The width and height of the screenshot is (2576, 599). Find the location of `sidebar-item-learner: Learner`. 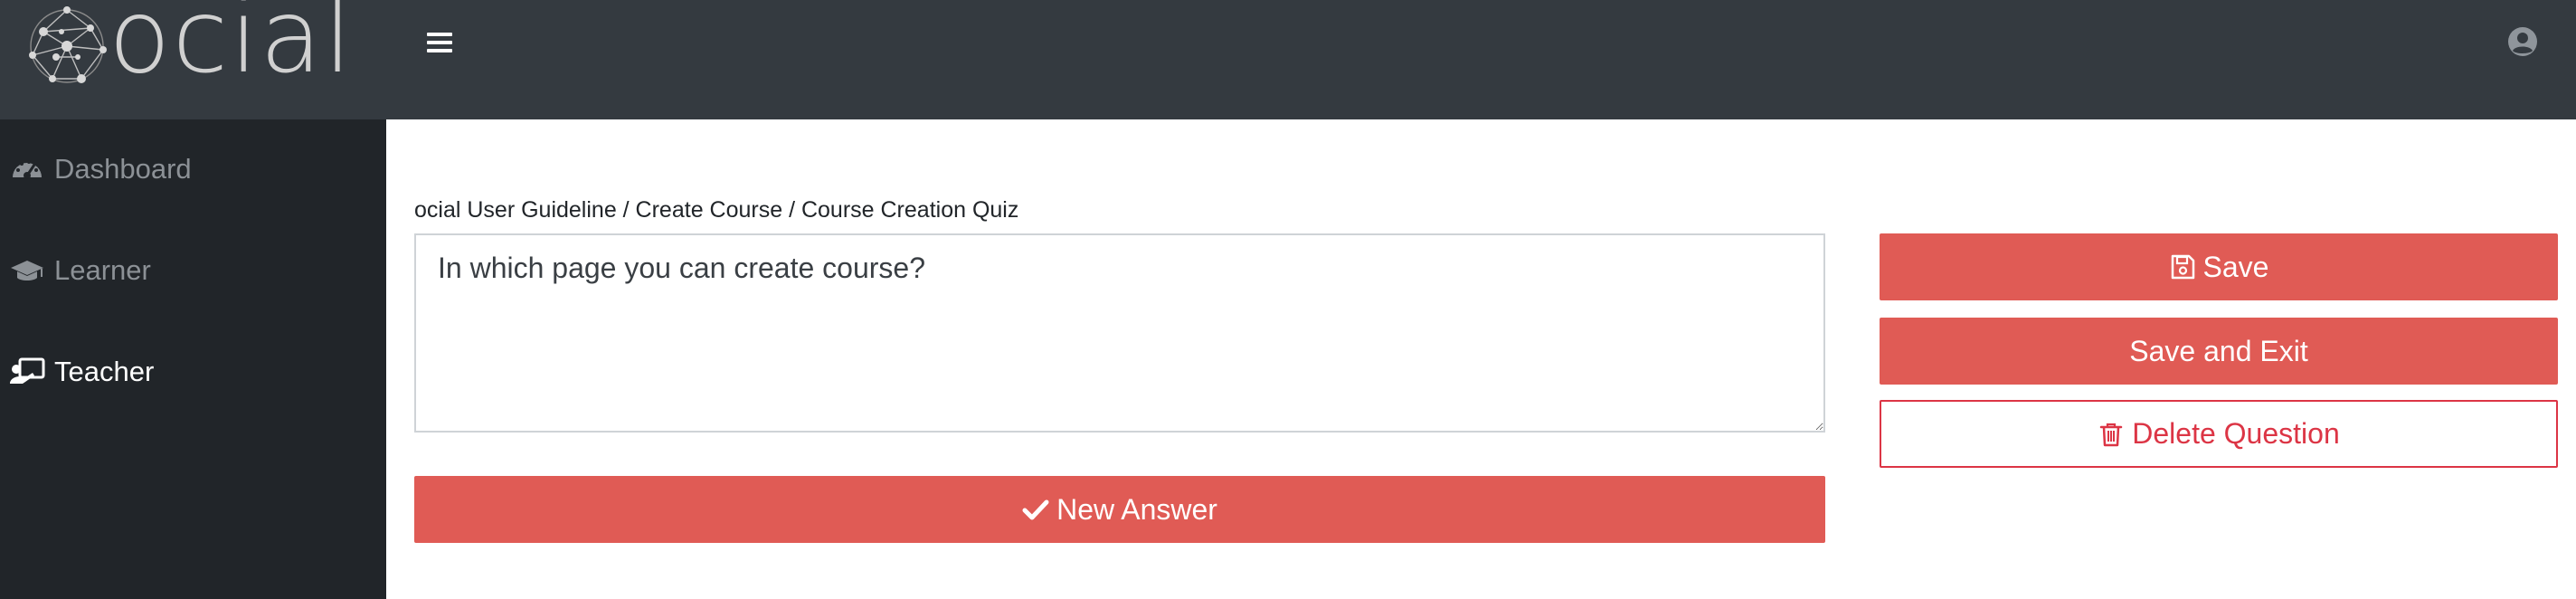

sidebar-item-learner: Learner is located at coordinates (193, 269).